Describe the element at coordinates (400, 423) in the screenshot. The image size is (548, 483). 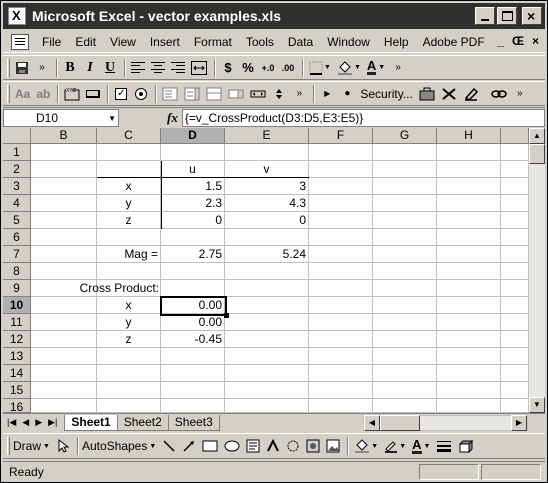
I see `horizontal-scroll-thumb` at that location.